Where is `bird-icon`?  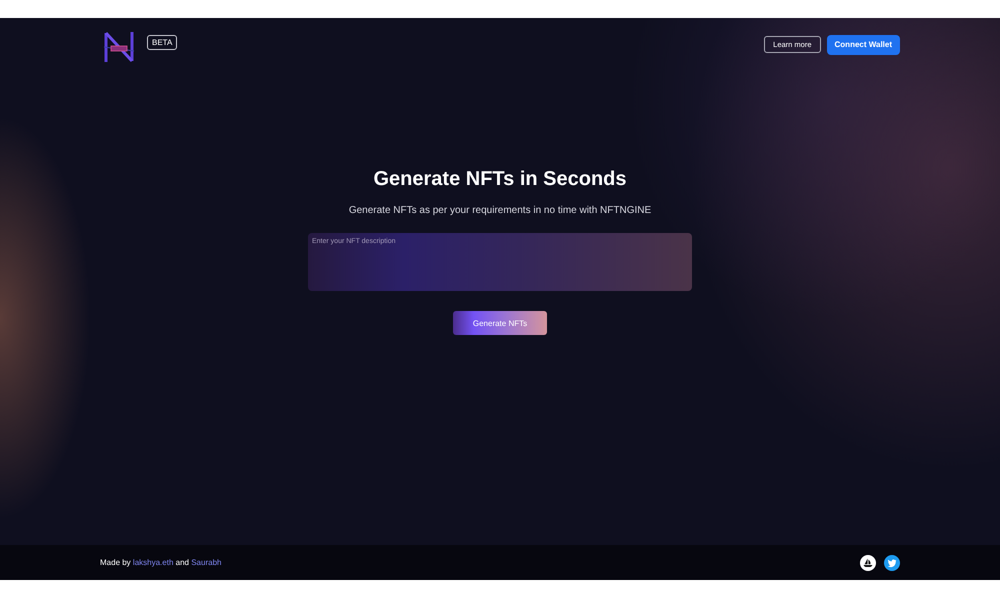
bird-icon is located at coordinates (892, 562).